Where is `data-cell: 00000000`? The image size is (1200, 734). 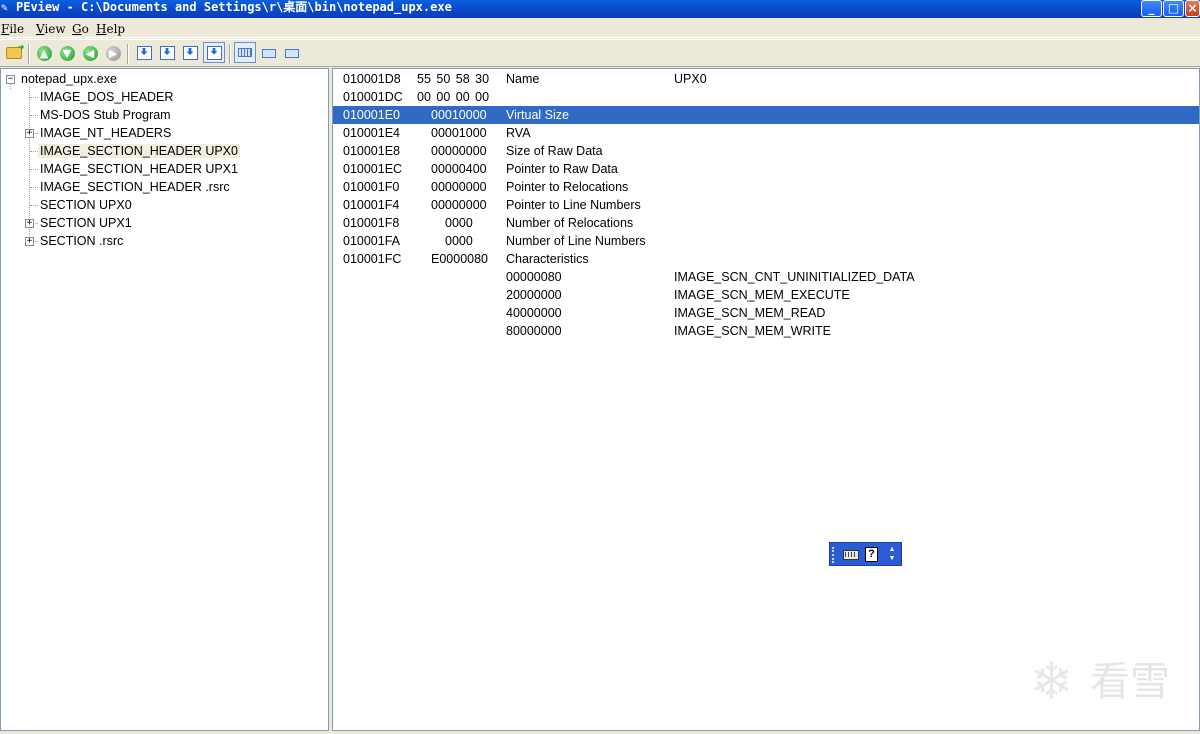 data-cell: 00000000 is located at coordinates (459, 151).